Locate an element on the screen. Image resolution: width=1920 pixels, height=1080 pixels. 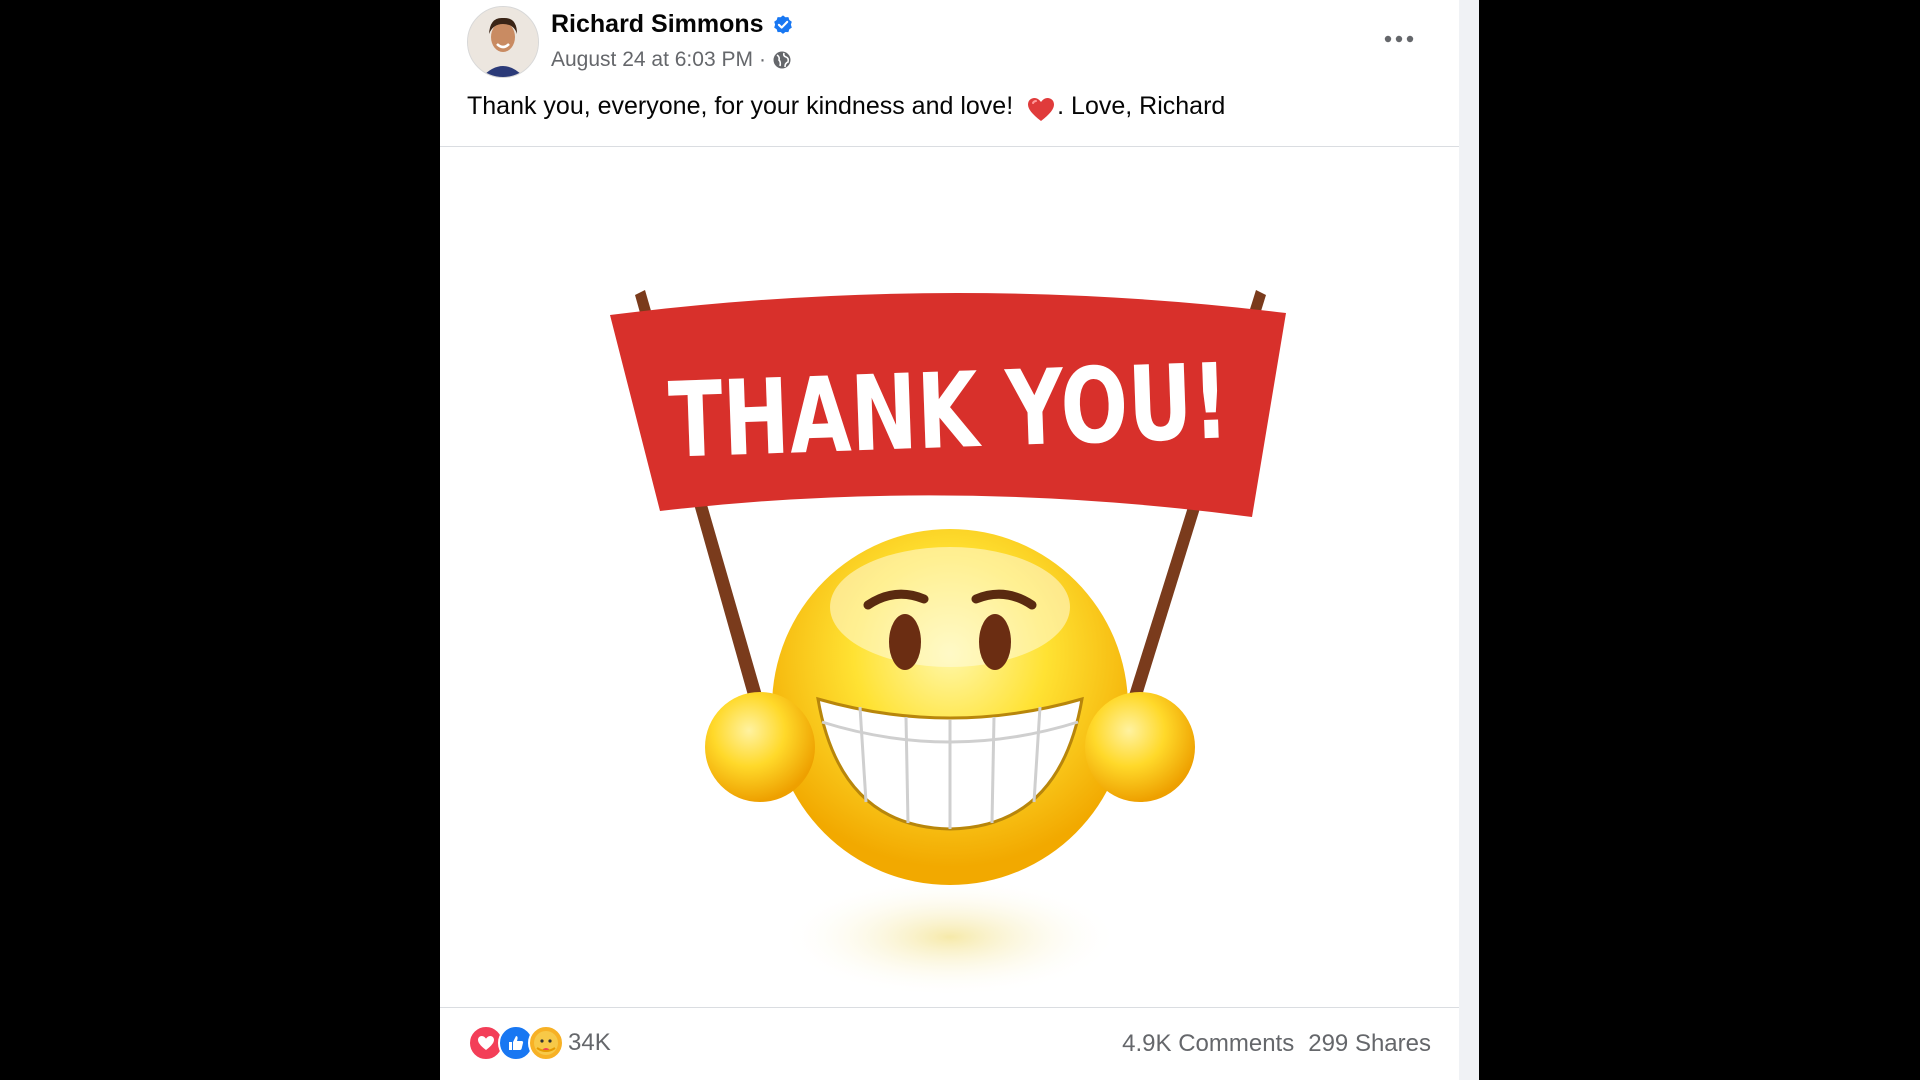
comments-count: 4.9K Comments is located at coordinates (1208, 1044).